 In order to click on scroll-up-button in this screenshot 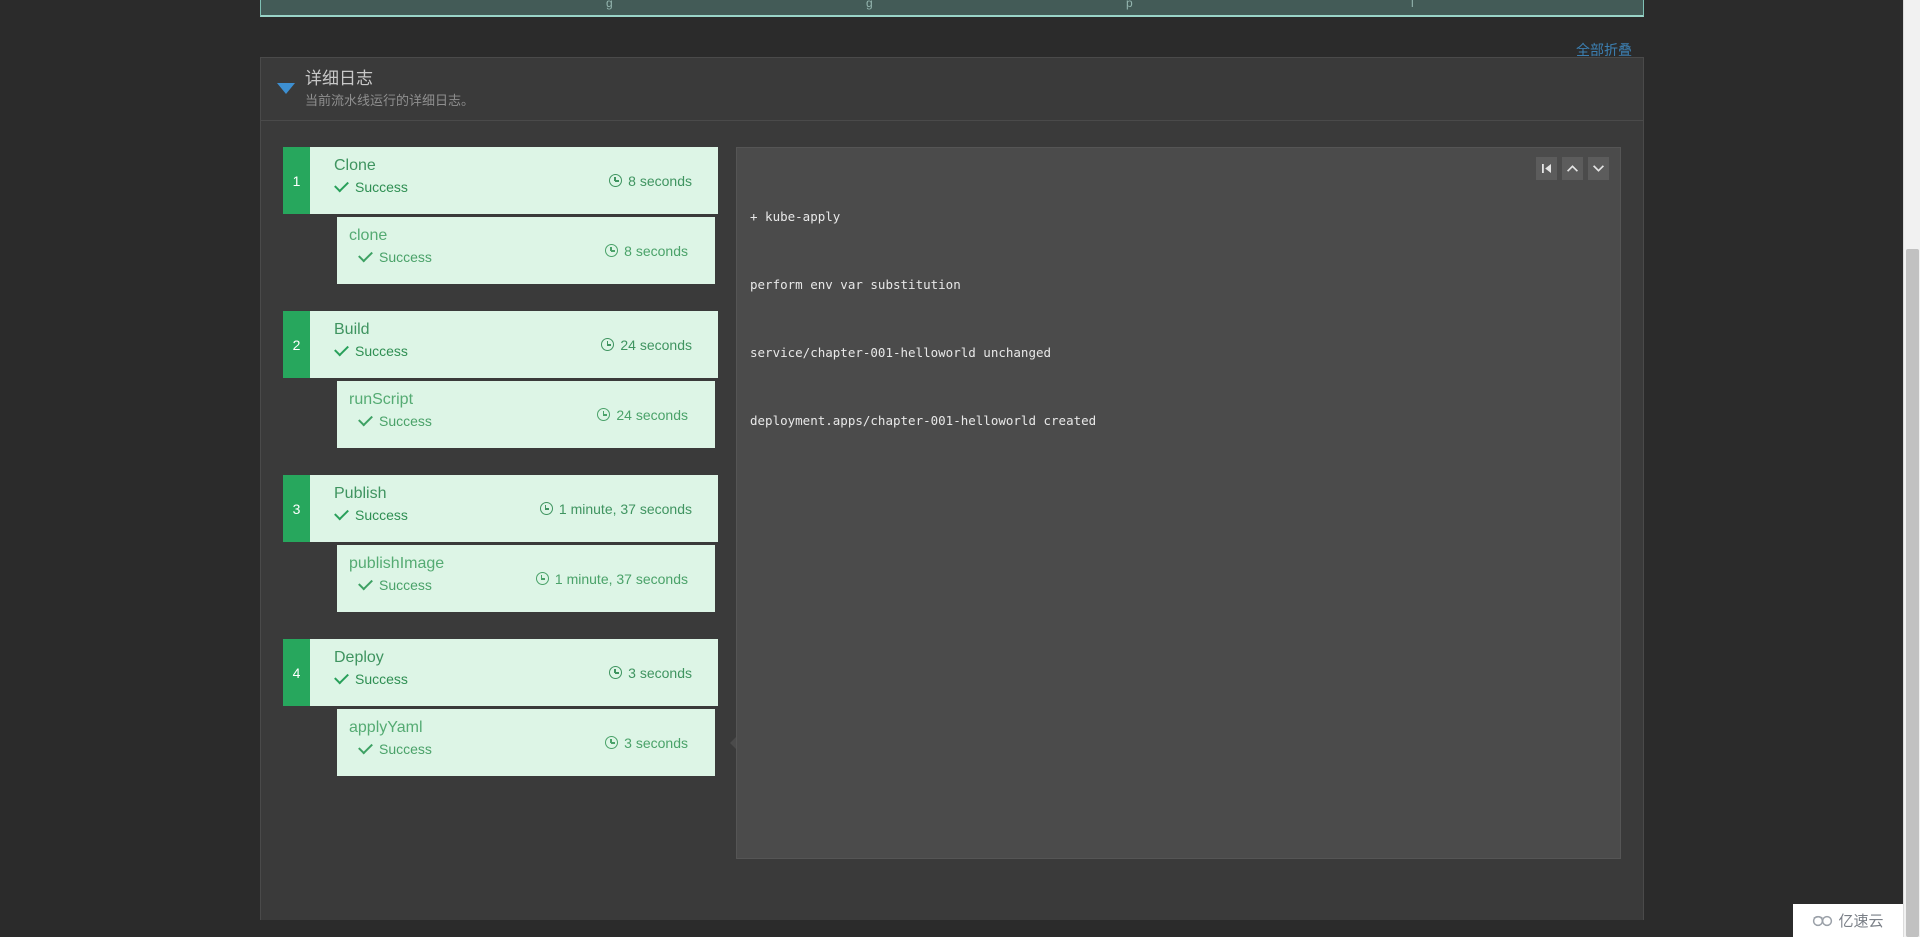, I will do `click(1572, 168)`.